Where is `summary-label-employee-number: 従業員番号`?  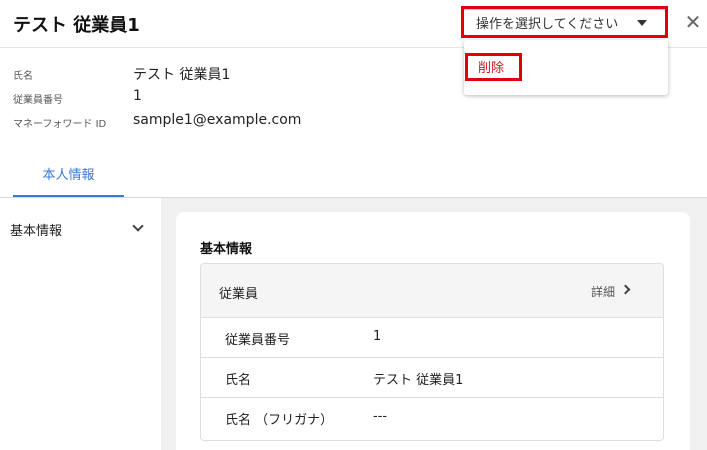 summary-label-employee-number: 従業員番号 is located at coordinates (38, 100).